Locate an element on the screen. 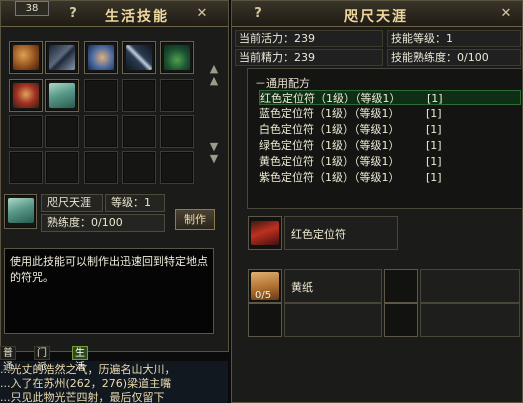  recipe-titlebar: ? 咫尺天涯 ✕ is located at coordinates (377, 14).